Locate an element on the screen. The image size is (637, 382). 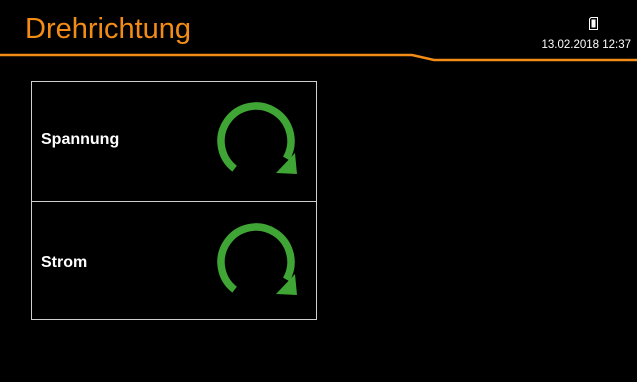
header-divider is located at coordinates (318, 57).